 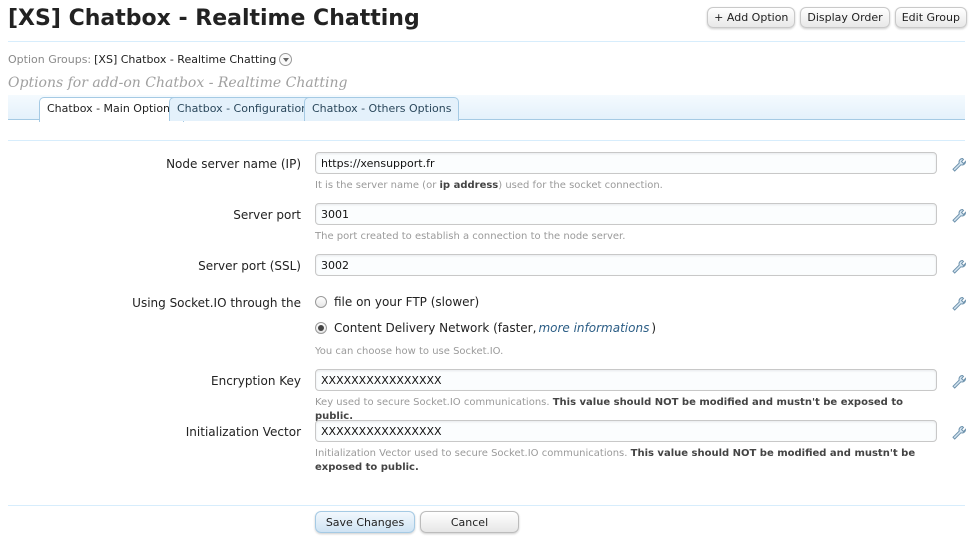 I want to click on server-port-ssl-label: Server port (SSL), so click(x=249, y=266).